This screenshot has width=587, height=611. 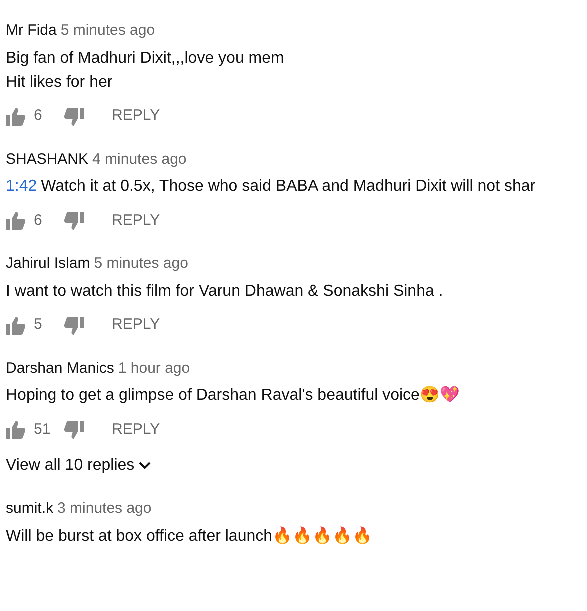 What do you see at coordinates (154, 368) in the screenshot?
I see `comment-time: 1 hour ago` at bounding box center [154, 368].